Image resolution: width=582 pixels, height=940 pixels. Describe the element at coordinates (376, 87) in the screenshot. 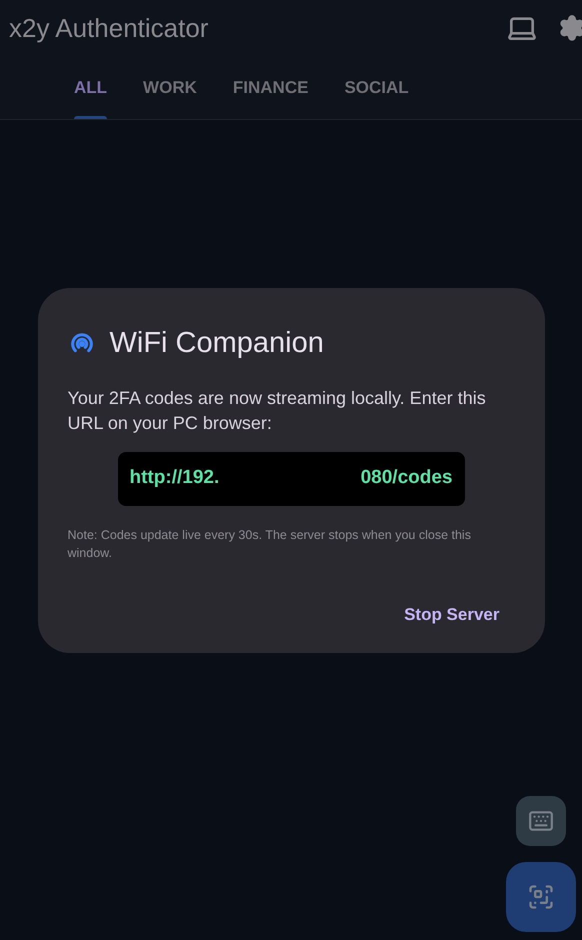

I see `category-tab: SOCIAL` at that location.